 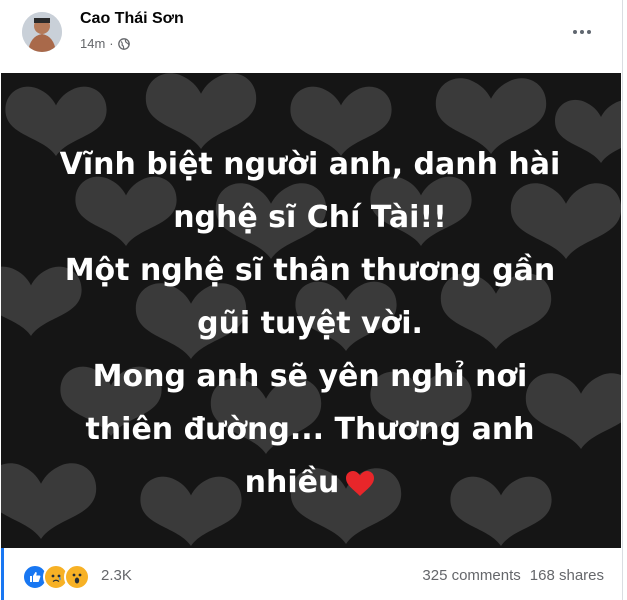 I want to click on reaction-icons, so click(x=56, y=577).